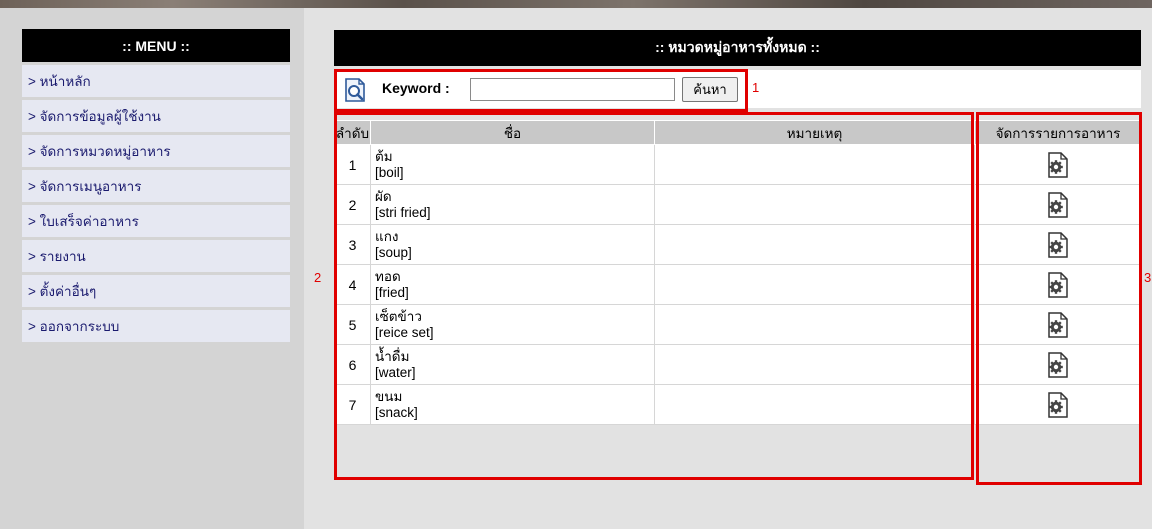  Describe the element at coordinates (814, 132) in the screenshot. I see `header-note: หมายเหตุ` at that location.